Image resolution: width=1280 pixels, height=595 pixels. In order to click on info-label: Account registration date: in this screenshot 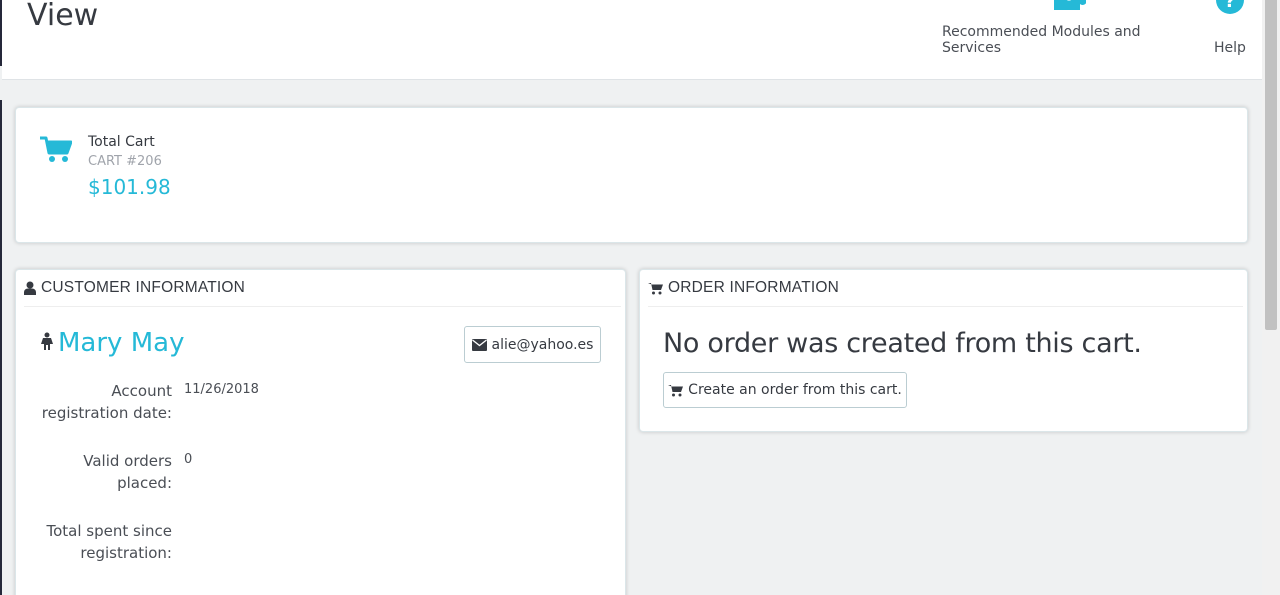, I will do `click(106, 402)`.